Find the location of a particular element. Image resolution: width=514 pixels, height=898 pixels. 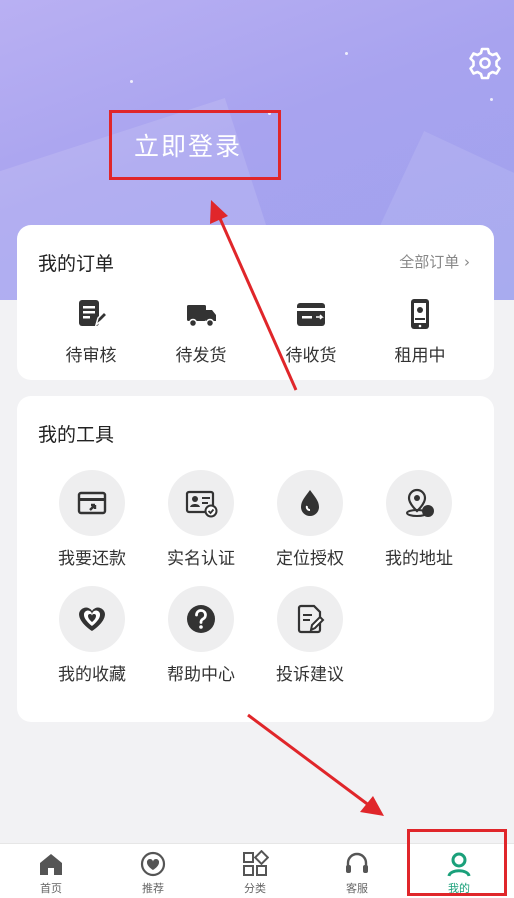

chevron-right-icon: › is located at coordinates (467, 262).